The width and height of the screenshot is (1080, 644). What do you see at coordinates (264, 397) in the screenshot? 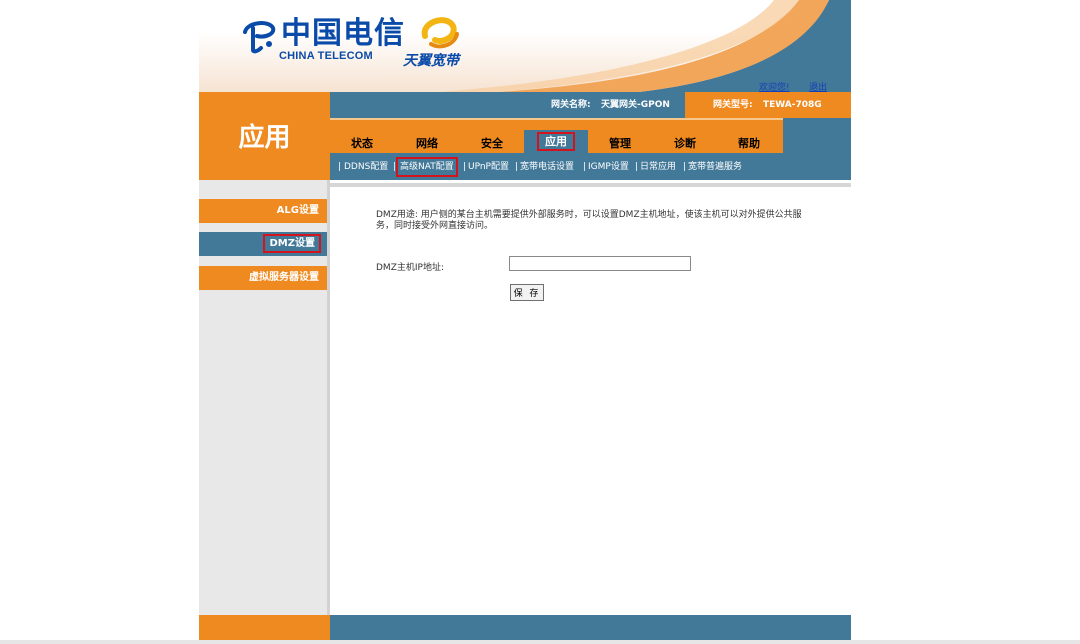
I see `left-sidebar: ALG设置 DMZ设置 虚拟服务器设置` at bounding box center [264, 397].